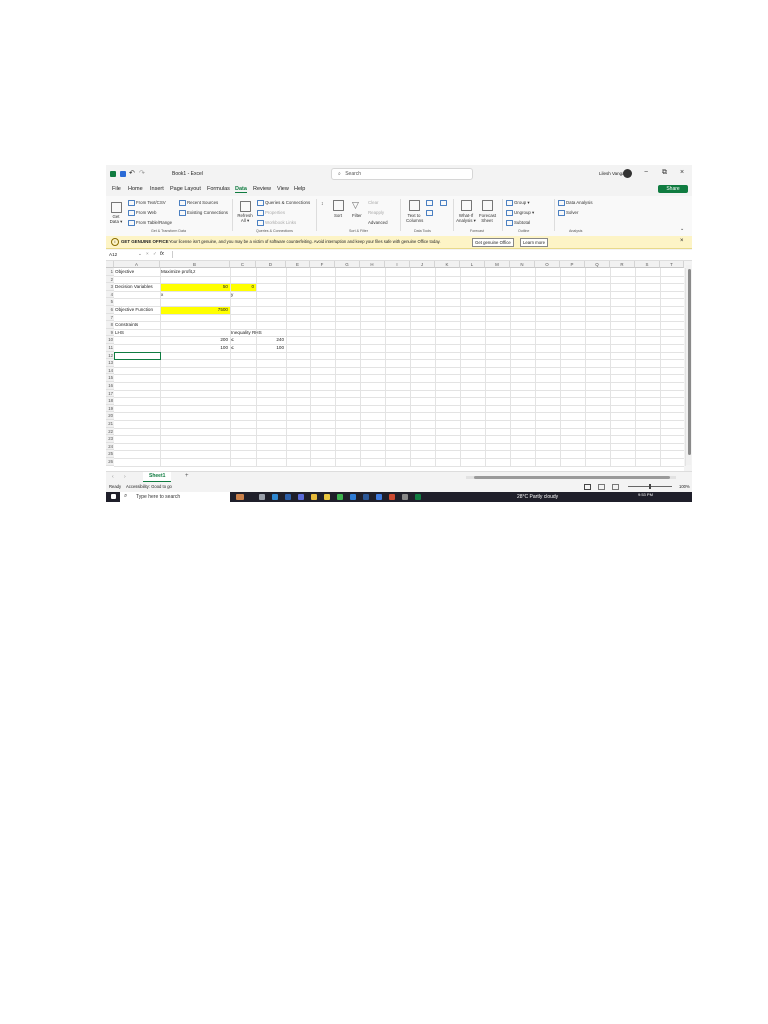 The width and height of the screenshot is (768, 1024). What do you see at coordinates (175, 497) in the screenshot?
I see `taskbar-search-box: ⌕ Type here to search` at bounding box center [175, 497].